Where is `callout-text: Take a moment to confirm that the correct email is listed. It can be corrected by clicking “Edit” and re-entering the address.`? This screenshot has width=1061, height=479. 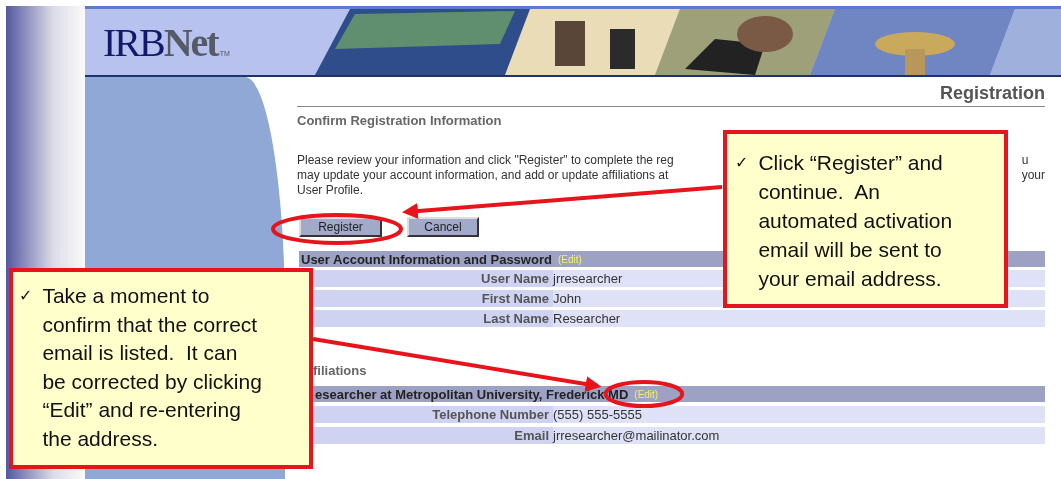
callout-text: Take a moment to confirm that the correct email is listed. It can be corrected by clicking “Edit” and re-entering the address. is located at coordinates (152, 367).